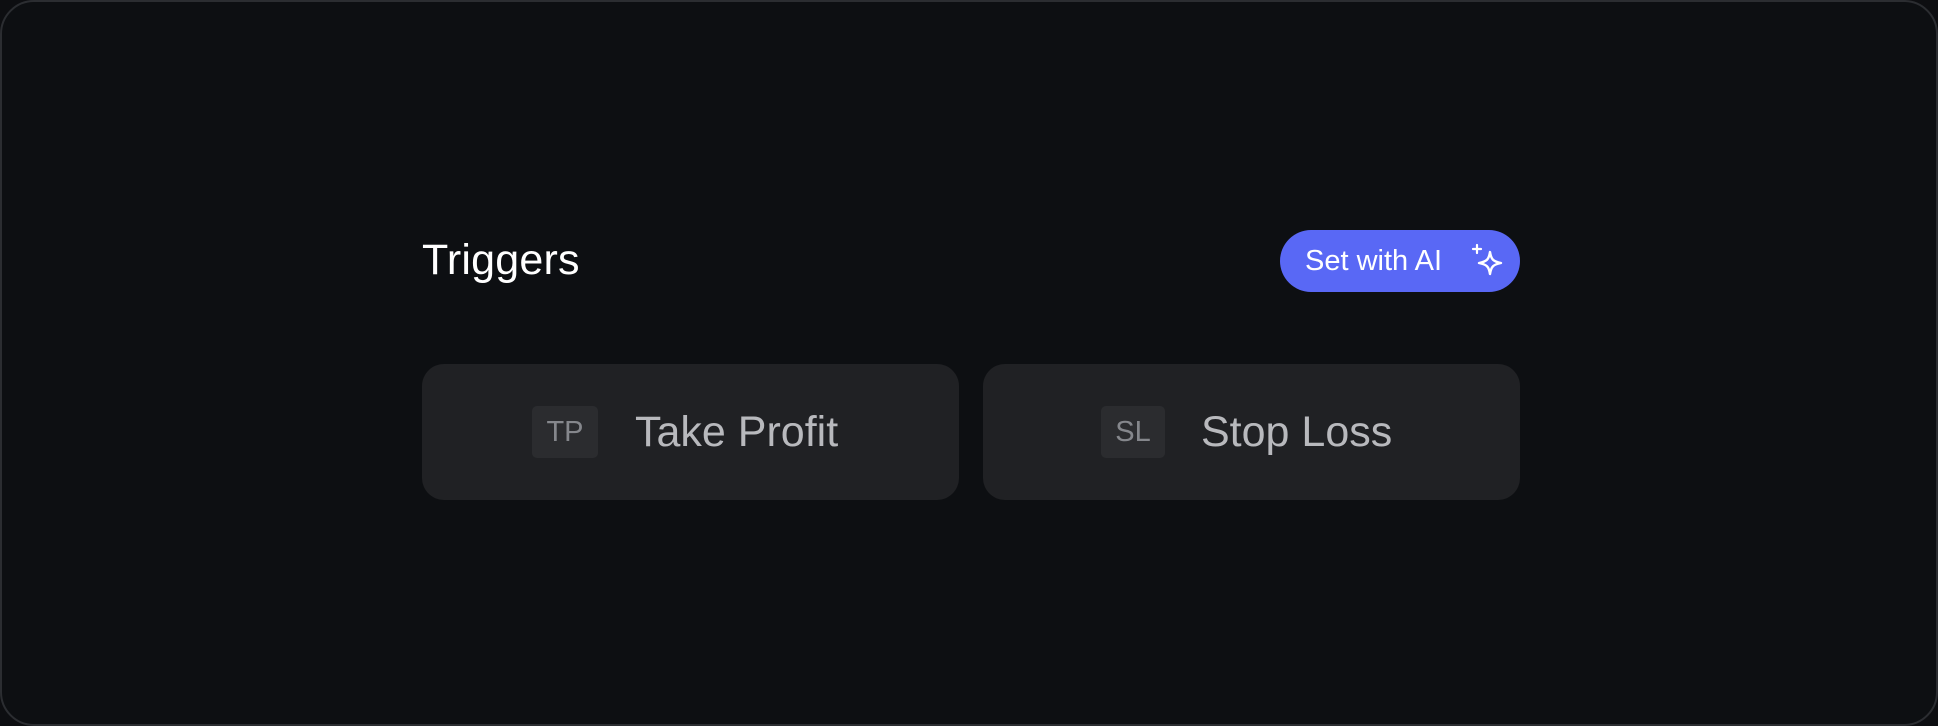 The height and width of the screenshot is (726, 1938). Describe the element at coordinates (737, 432) in the screenshot. I see `take-profit-label: Take Profit` at that location.